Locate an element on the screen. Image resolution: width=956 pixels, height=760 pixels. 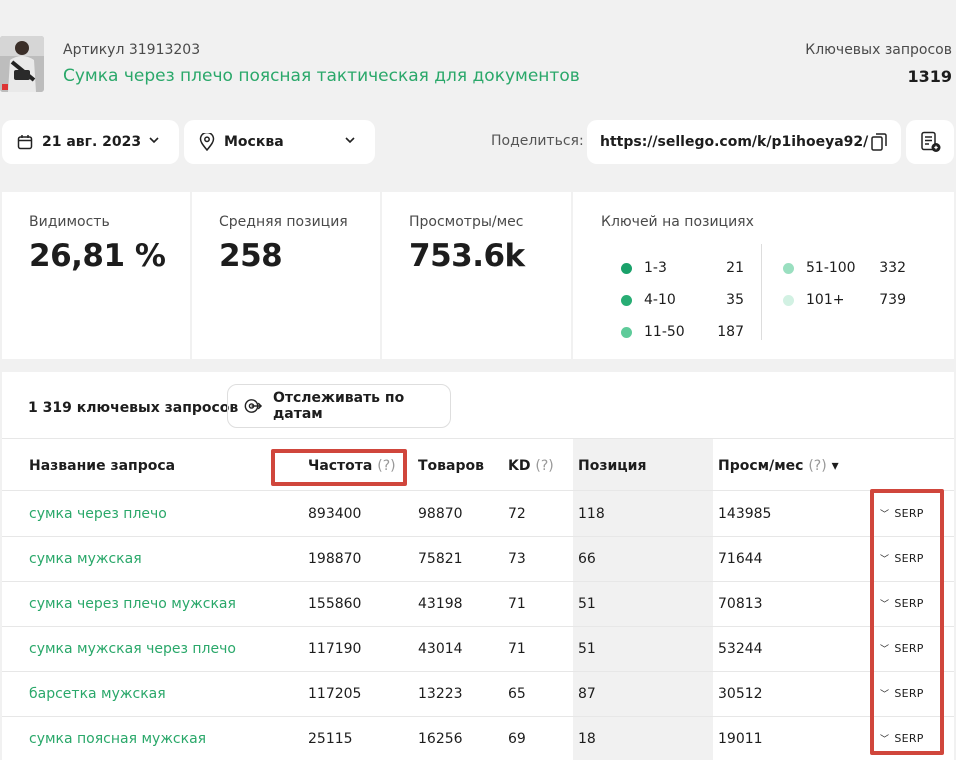
avg-position-card: Средняя позиция 258 is located at coordinates (286, 275).